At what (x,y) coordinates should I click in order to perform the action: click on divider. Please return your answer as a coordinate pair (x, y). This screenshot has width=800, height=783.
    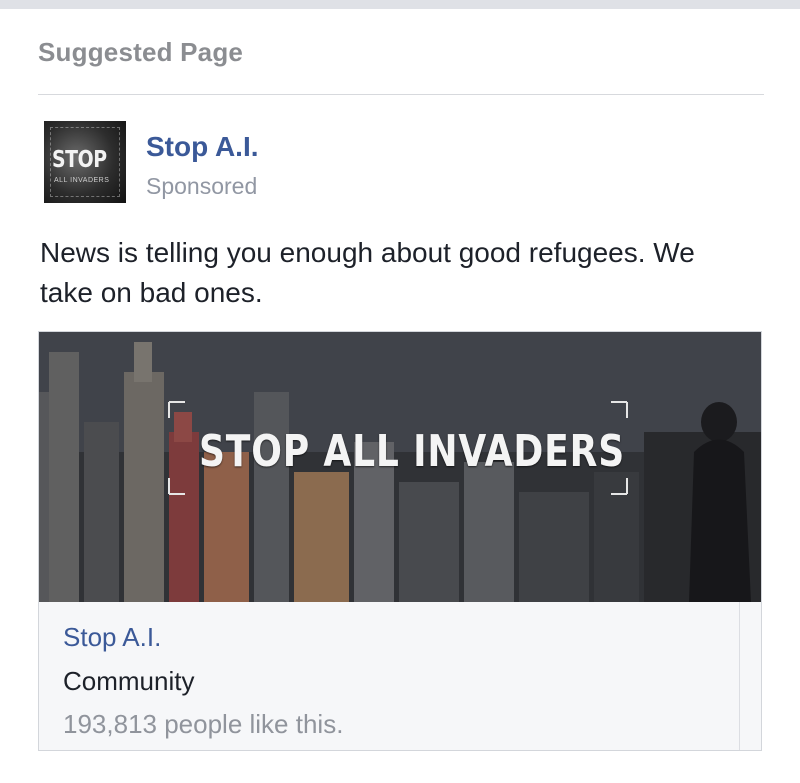
    Looking at the image, I should click on (401, 94).